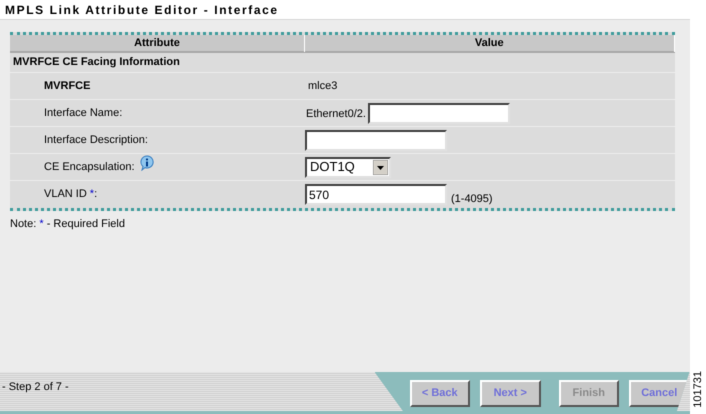  I want to click on step-indicator: - Step 2 of 7 -, so click(35, 387).